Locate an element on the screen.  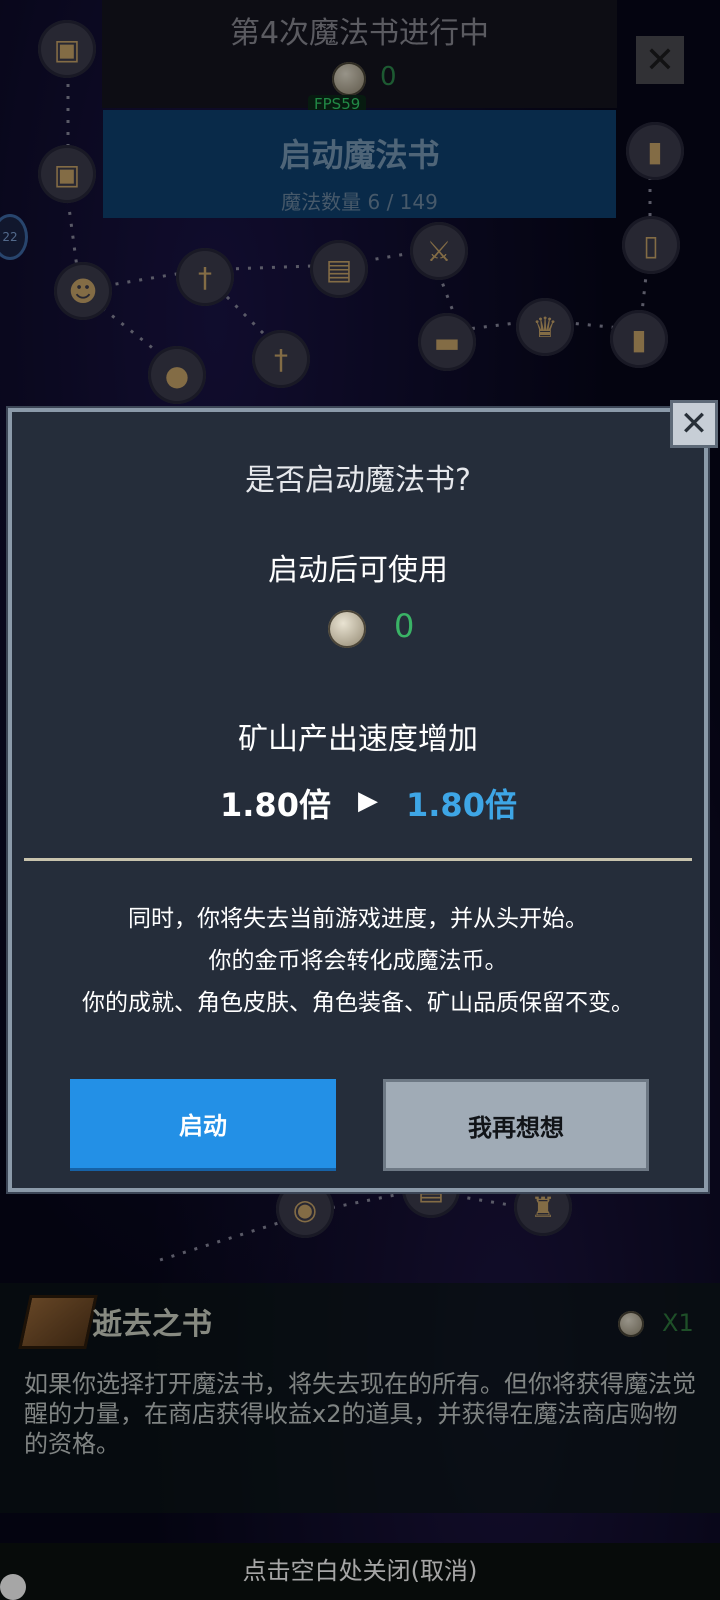
magic-coin-icon is located at coordinates (347, 629).